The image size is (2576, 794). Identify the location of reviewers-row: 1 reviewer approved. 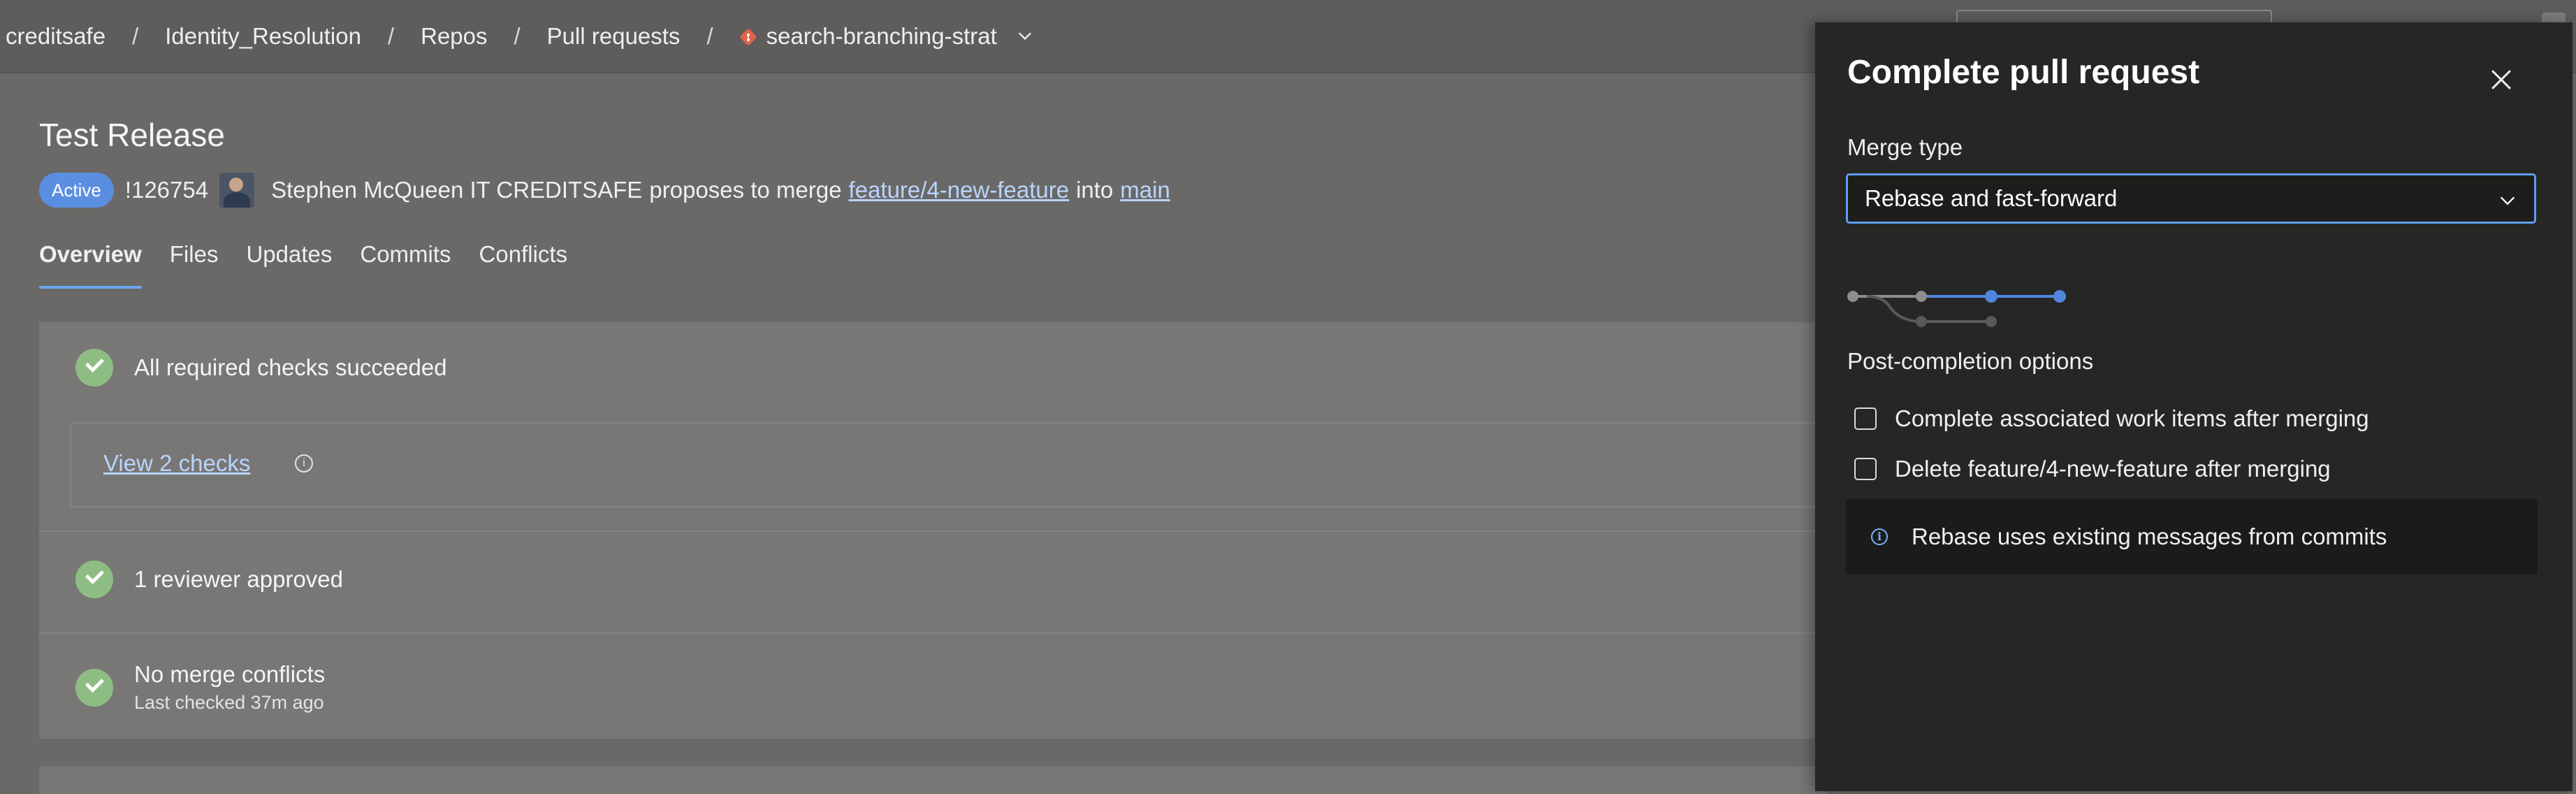
(209, 579).